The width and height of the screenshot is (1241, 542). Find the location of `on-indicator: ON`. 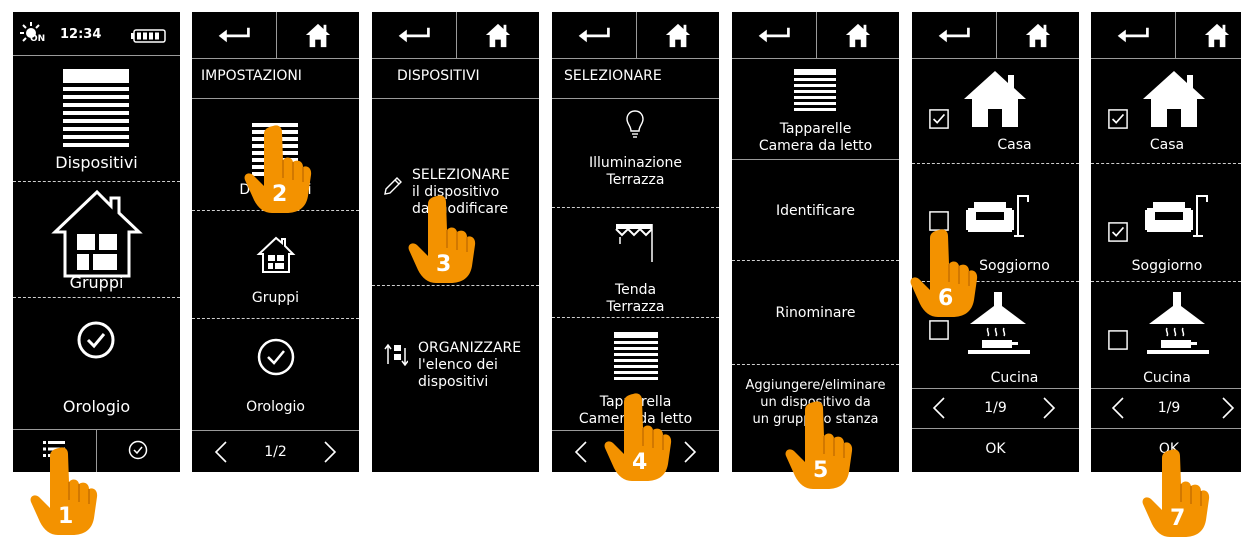

on-indicator: ON is located at coordinates (38, 39).